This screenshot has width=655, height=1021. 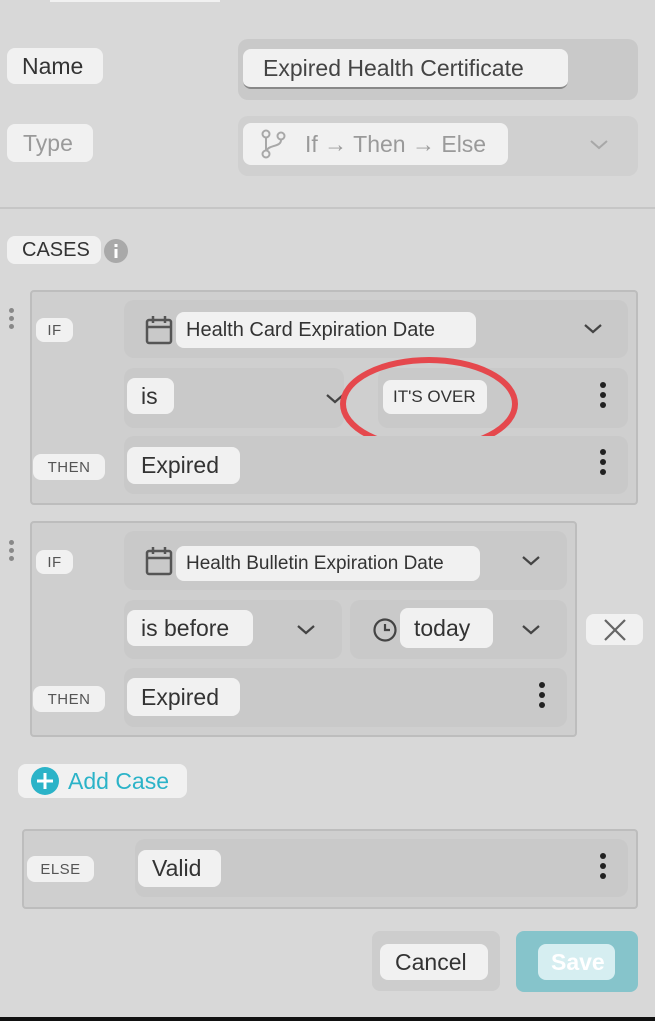 I want to click on case-2-field-select: Health Bulletin Expiration Date, so click(x=345, y=560).